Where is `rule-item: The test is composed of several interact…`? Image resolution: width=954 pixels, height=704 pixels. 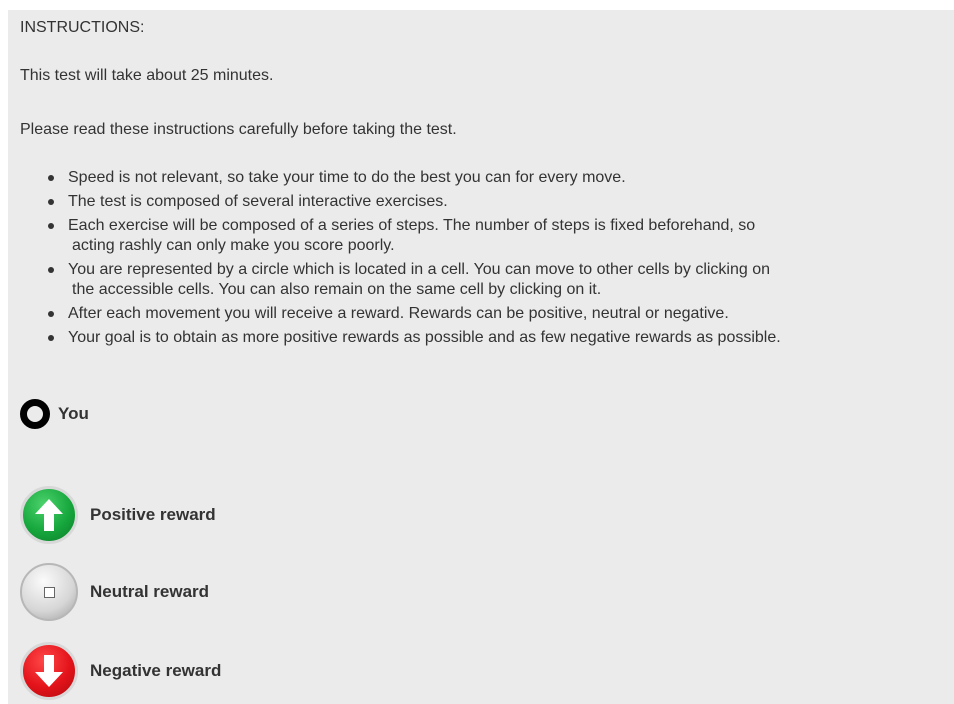
rule-item: The test is composed of several interact… is located at coordinates (498, 202).